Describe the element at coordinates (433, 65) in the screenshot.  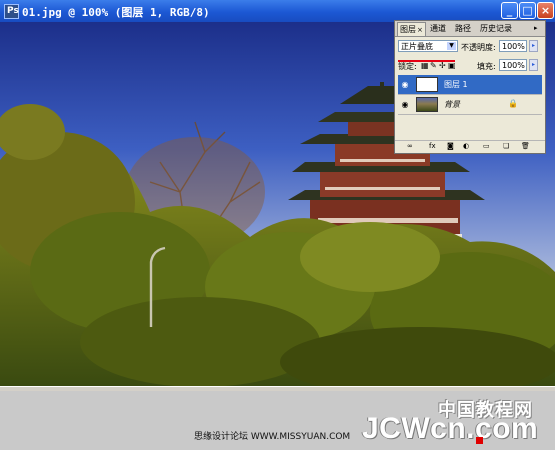
I see `lock-paint-icon: ✎` at that location.